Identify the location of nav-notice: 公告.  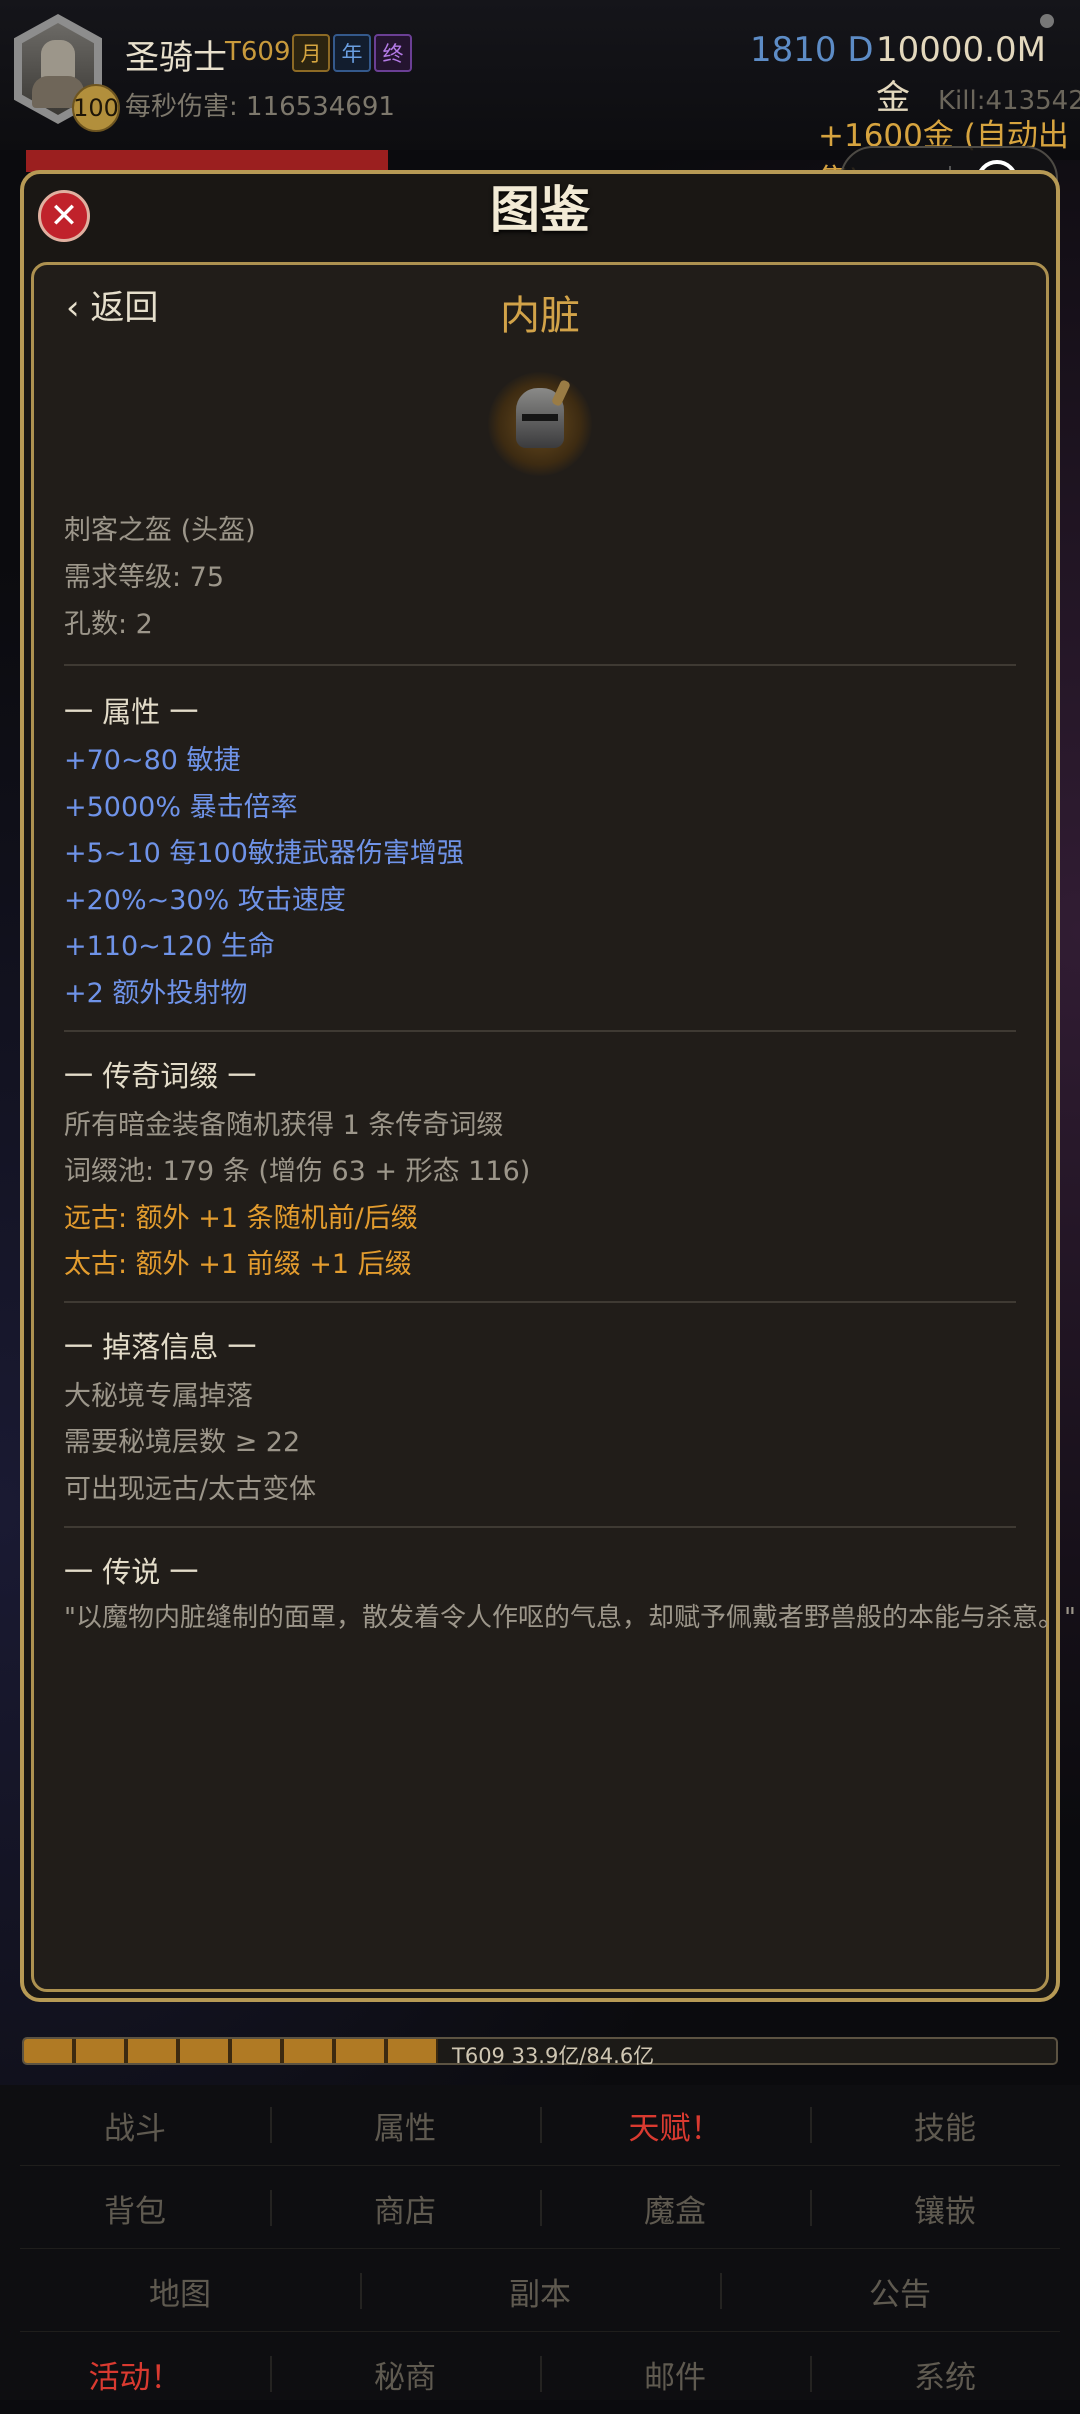
(900, 2291).